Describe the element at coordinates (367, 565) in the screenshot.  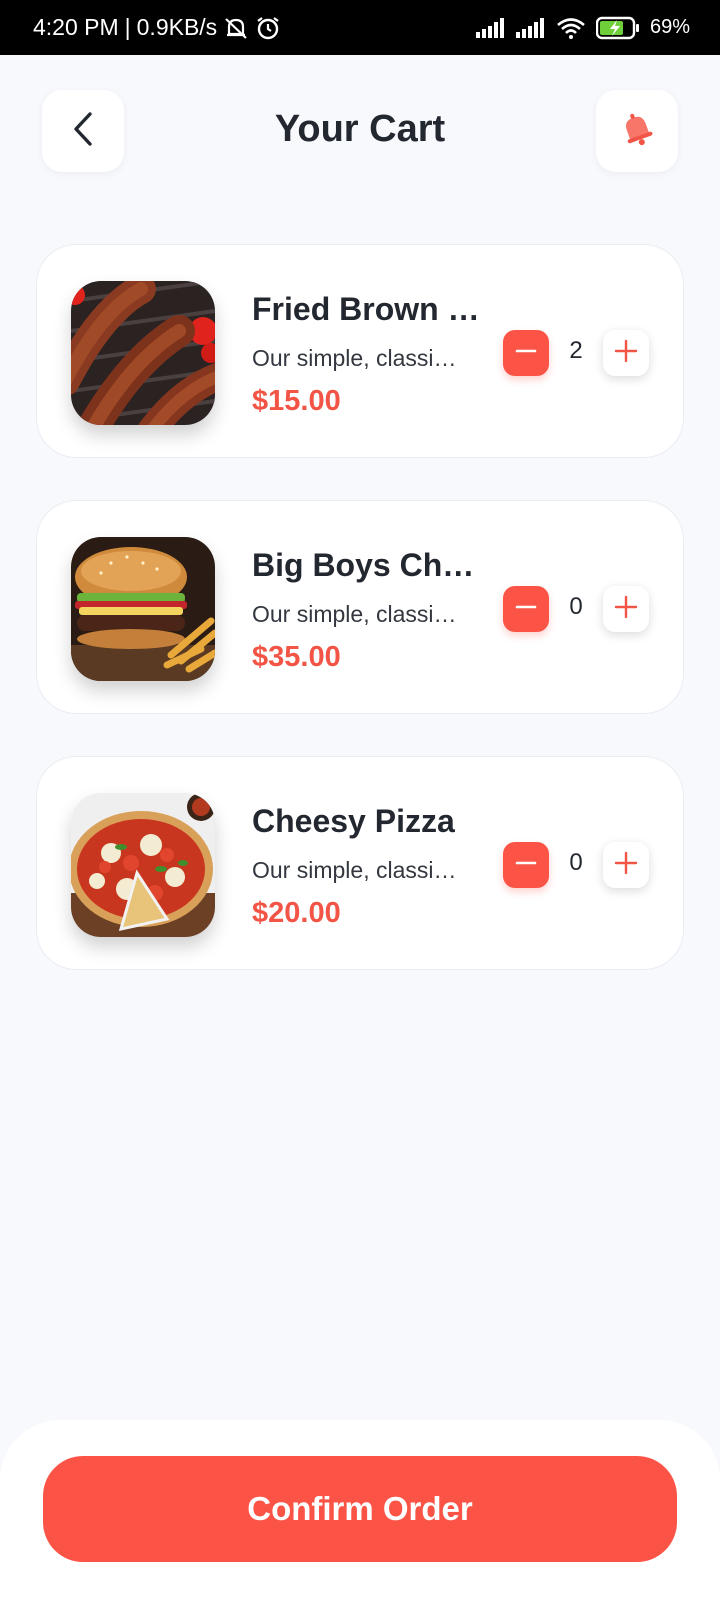
I see `item-name: Big Boys Cheeseburger` at that location.